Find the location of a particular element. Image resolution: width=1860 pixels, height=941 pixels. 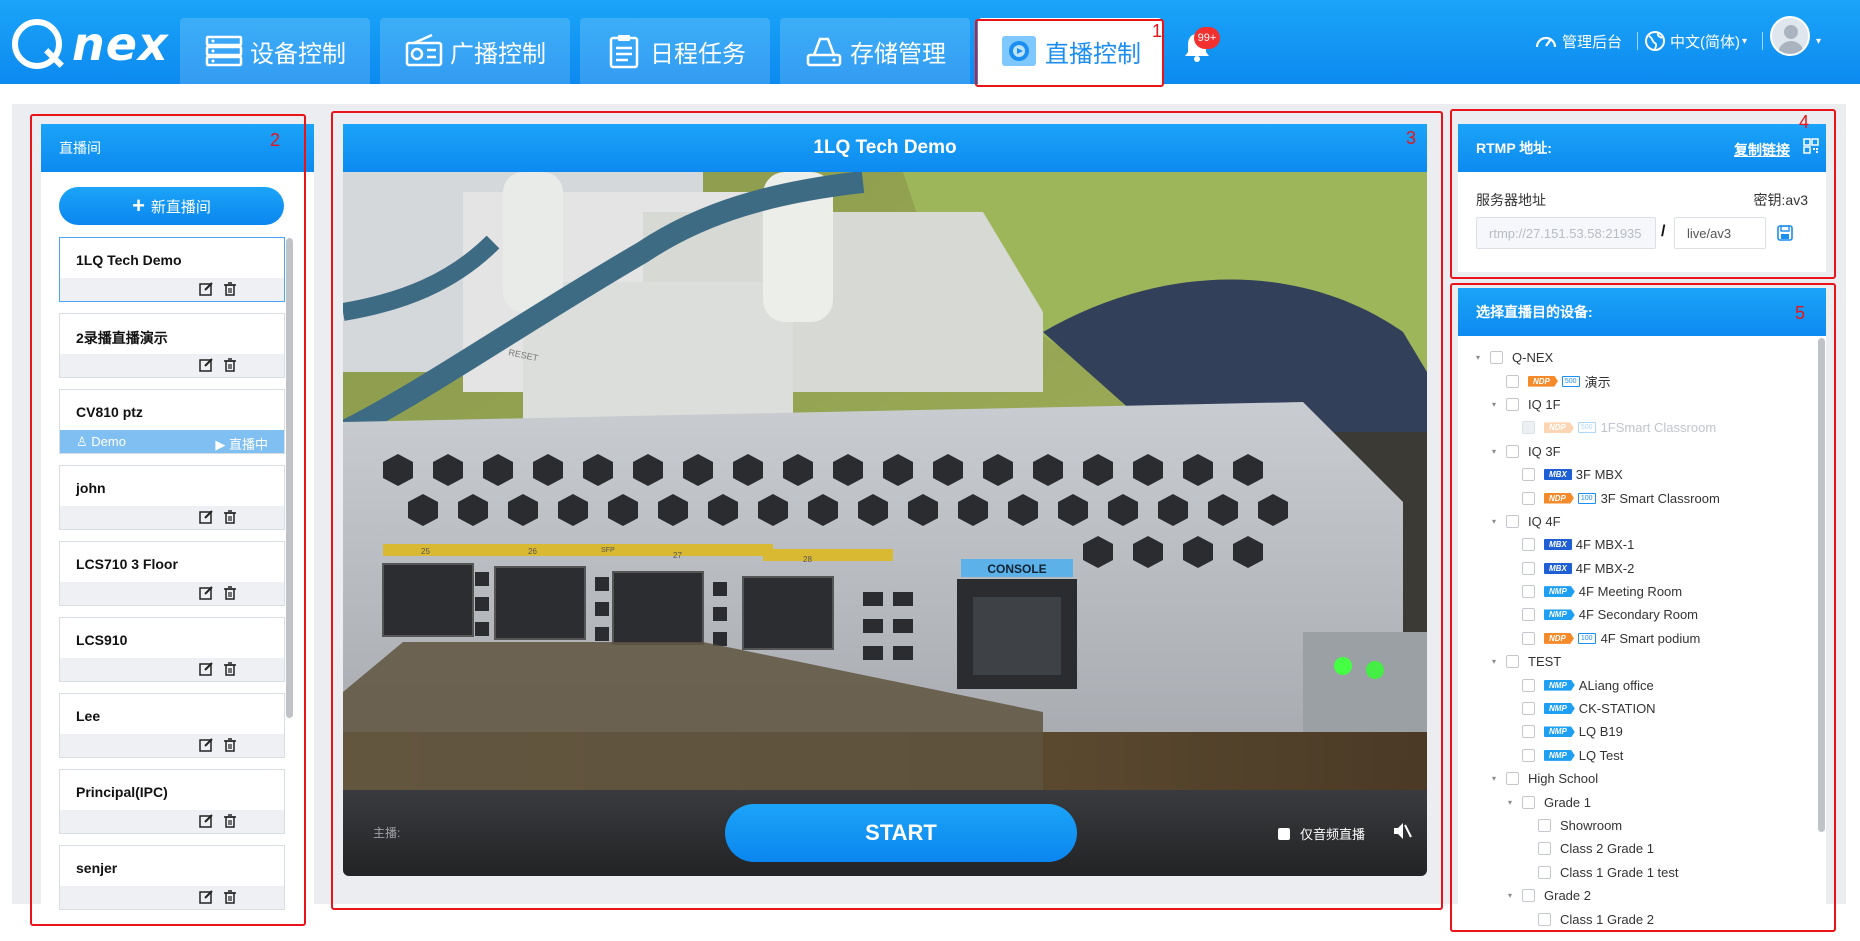

nav-tab-device-control: 设备控制 is located at coordinates (275, 51).